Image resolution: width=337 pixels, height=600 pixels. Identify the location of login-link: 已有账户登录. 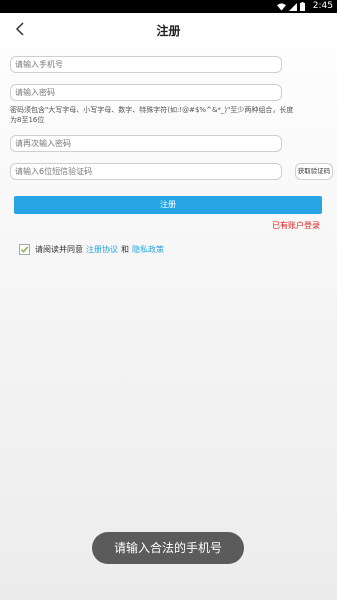
(291, 225).